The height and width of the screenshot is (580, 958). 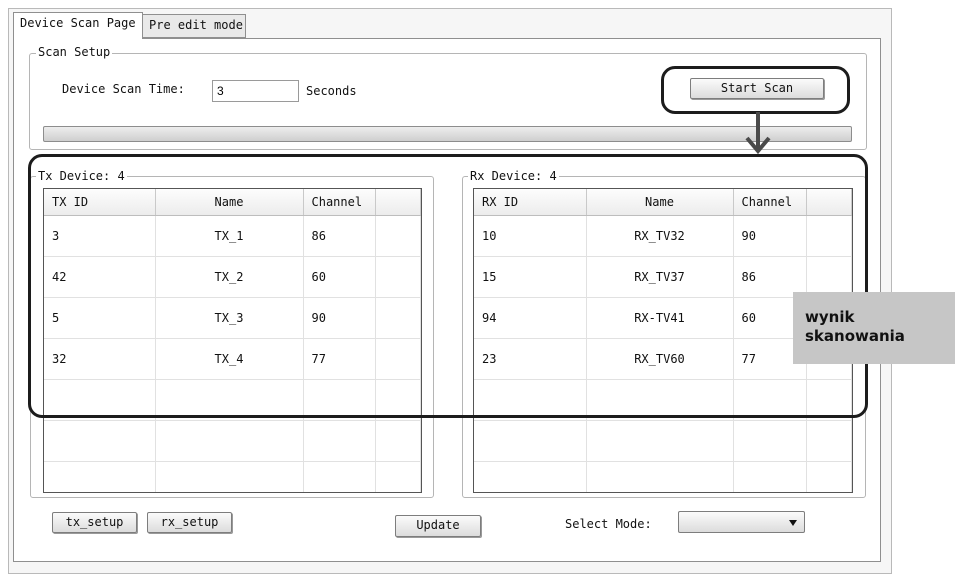 I want to click on scan-time-input, so click(x=255, y=91).